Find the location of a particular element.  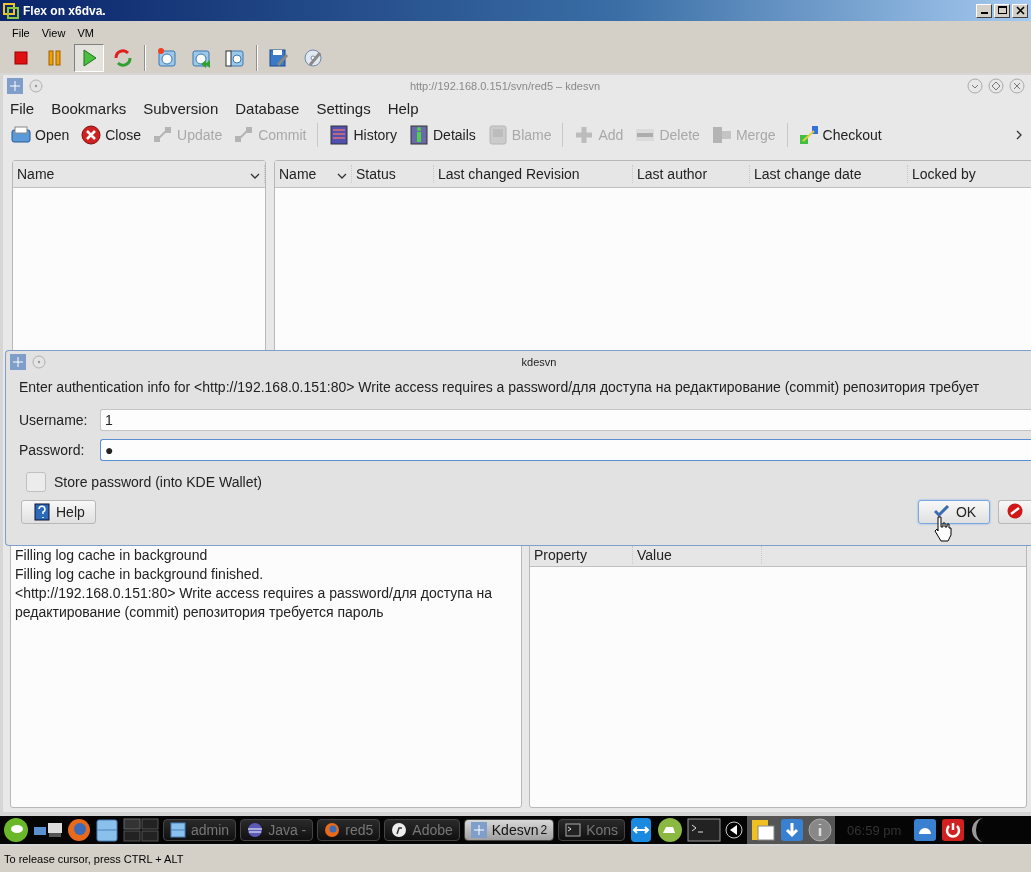

field-label: Username: is located at coordinates (54, 420).